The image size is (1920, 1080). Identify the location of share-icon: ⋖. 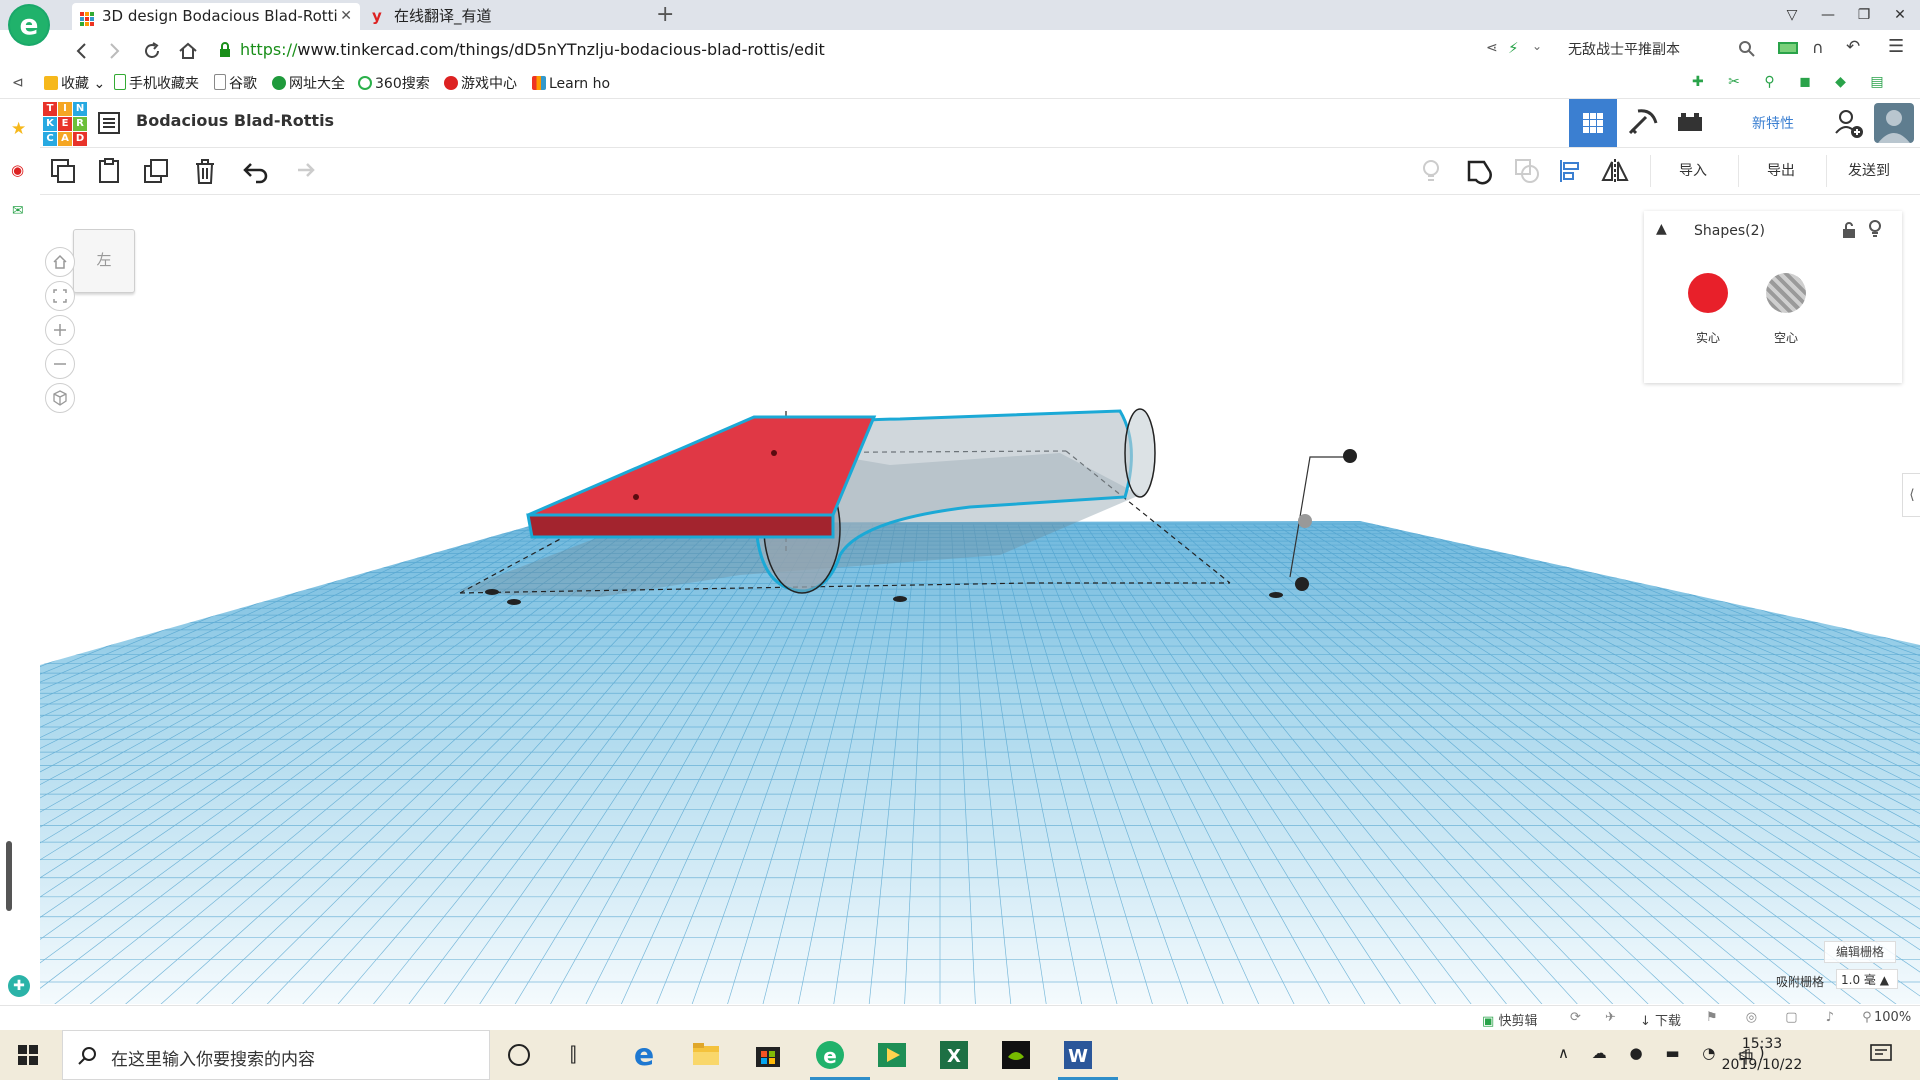
(1492, 48).